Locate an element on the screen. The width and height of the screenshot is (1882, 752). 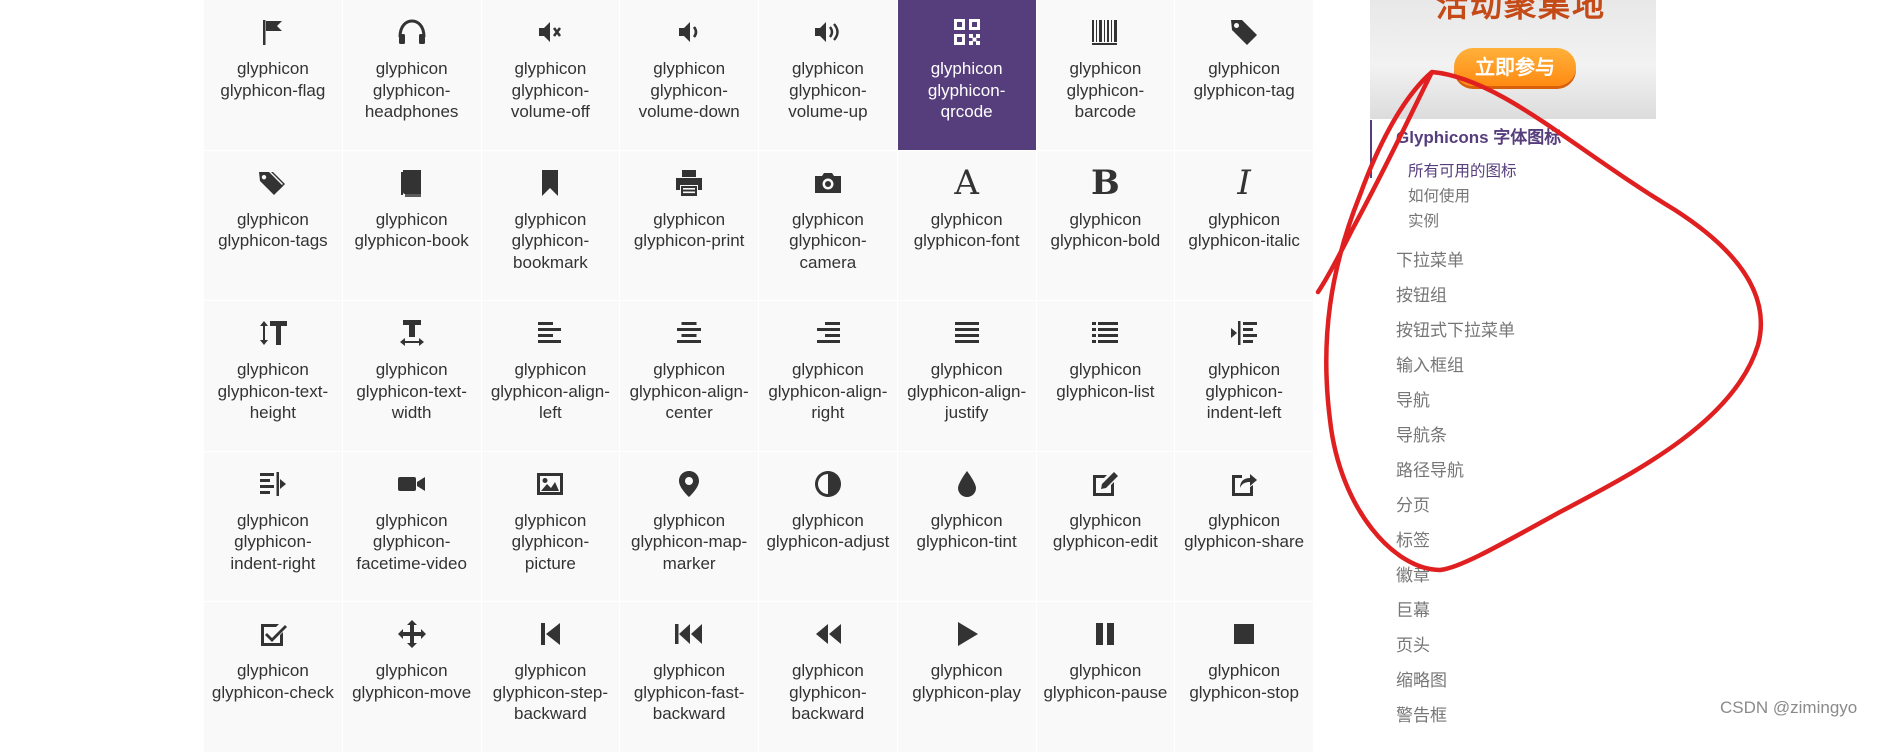
move-icon is located at coordinates (412, 634).